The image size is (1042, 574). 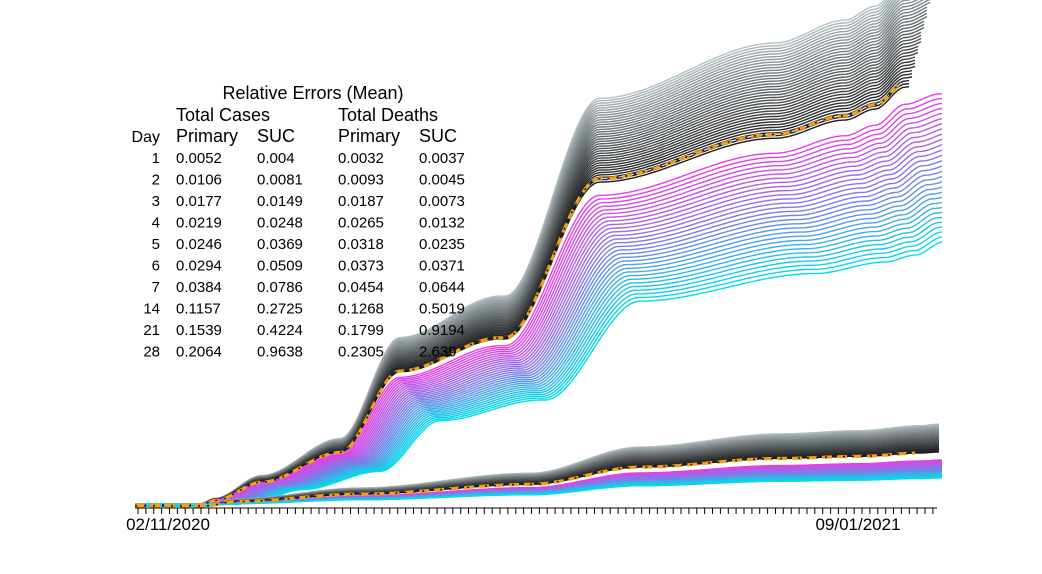 What do you see at coordinates (531, 520) in the screenshot?
I see `x-axis: 02/11/2020 09/01/2021` at bounding box center [531, 520].